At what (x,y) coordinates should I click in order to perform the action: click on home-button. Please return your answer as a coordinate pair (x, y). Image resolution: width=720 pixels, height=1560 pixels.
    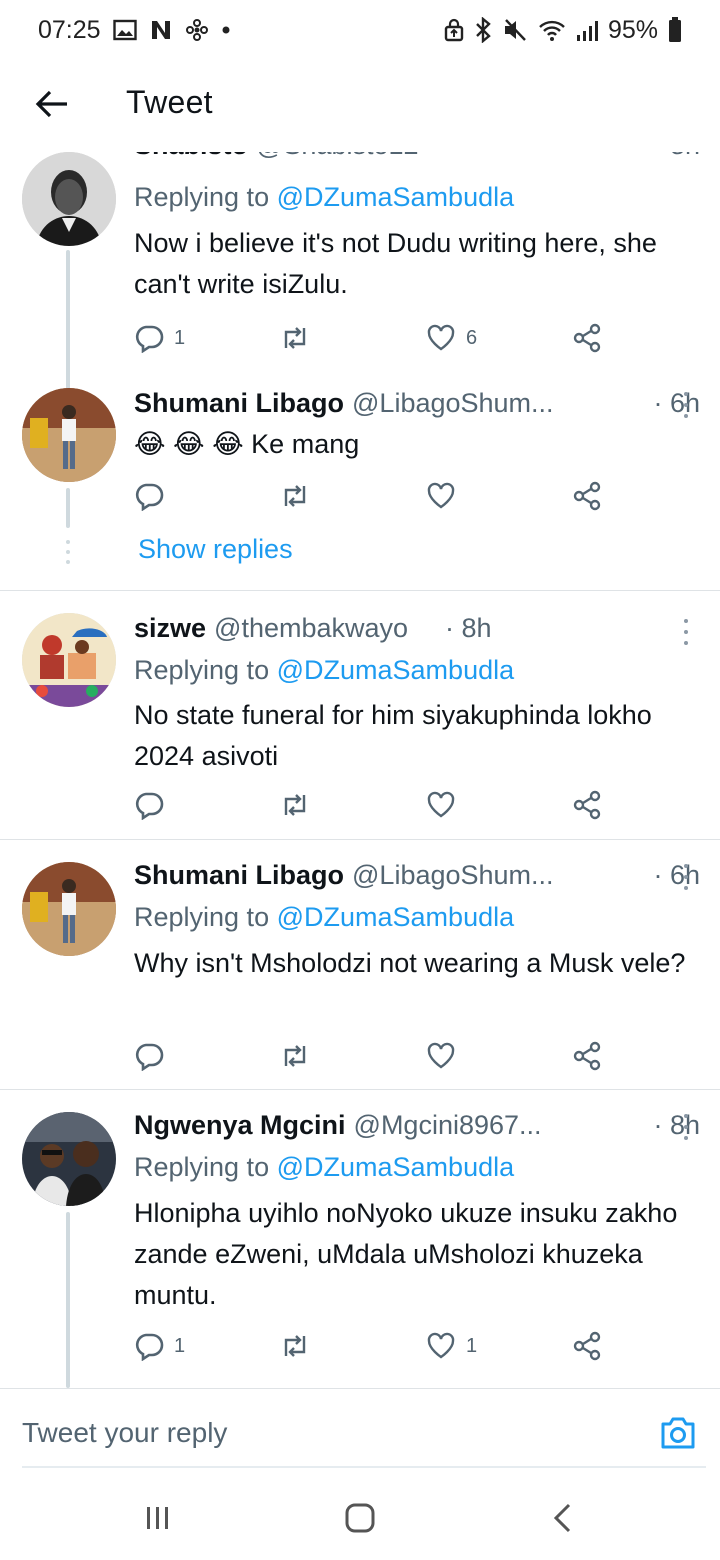
    Looking at the image, I should click on (360, 1518).